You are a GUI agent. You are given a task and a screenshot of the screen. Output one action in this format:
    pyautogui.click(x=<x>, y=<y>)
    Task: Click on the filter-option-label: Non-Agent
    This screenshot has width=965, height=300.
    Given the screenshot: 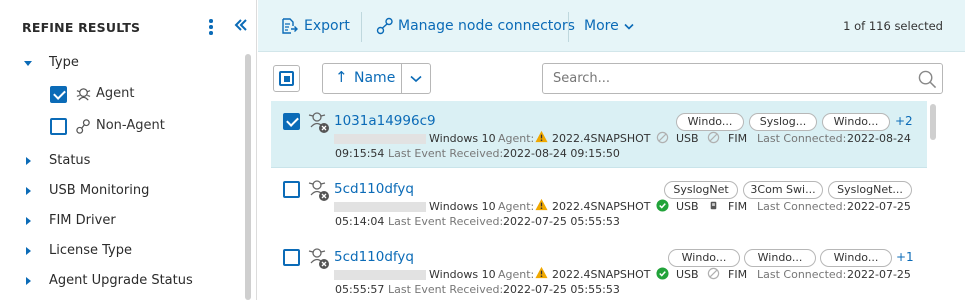 What is the action you would take?
    pyautogui.click(x=130, y=125)
    